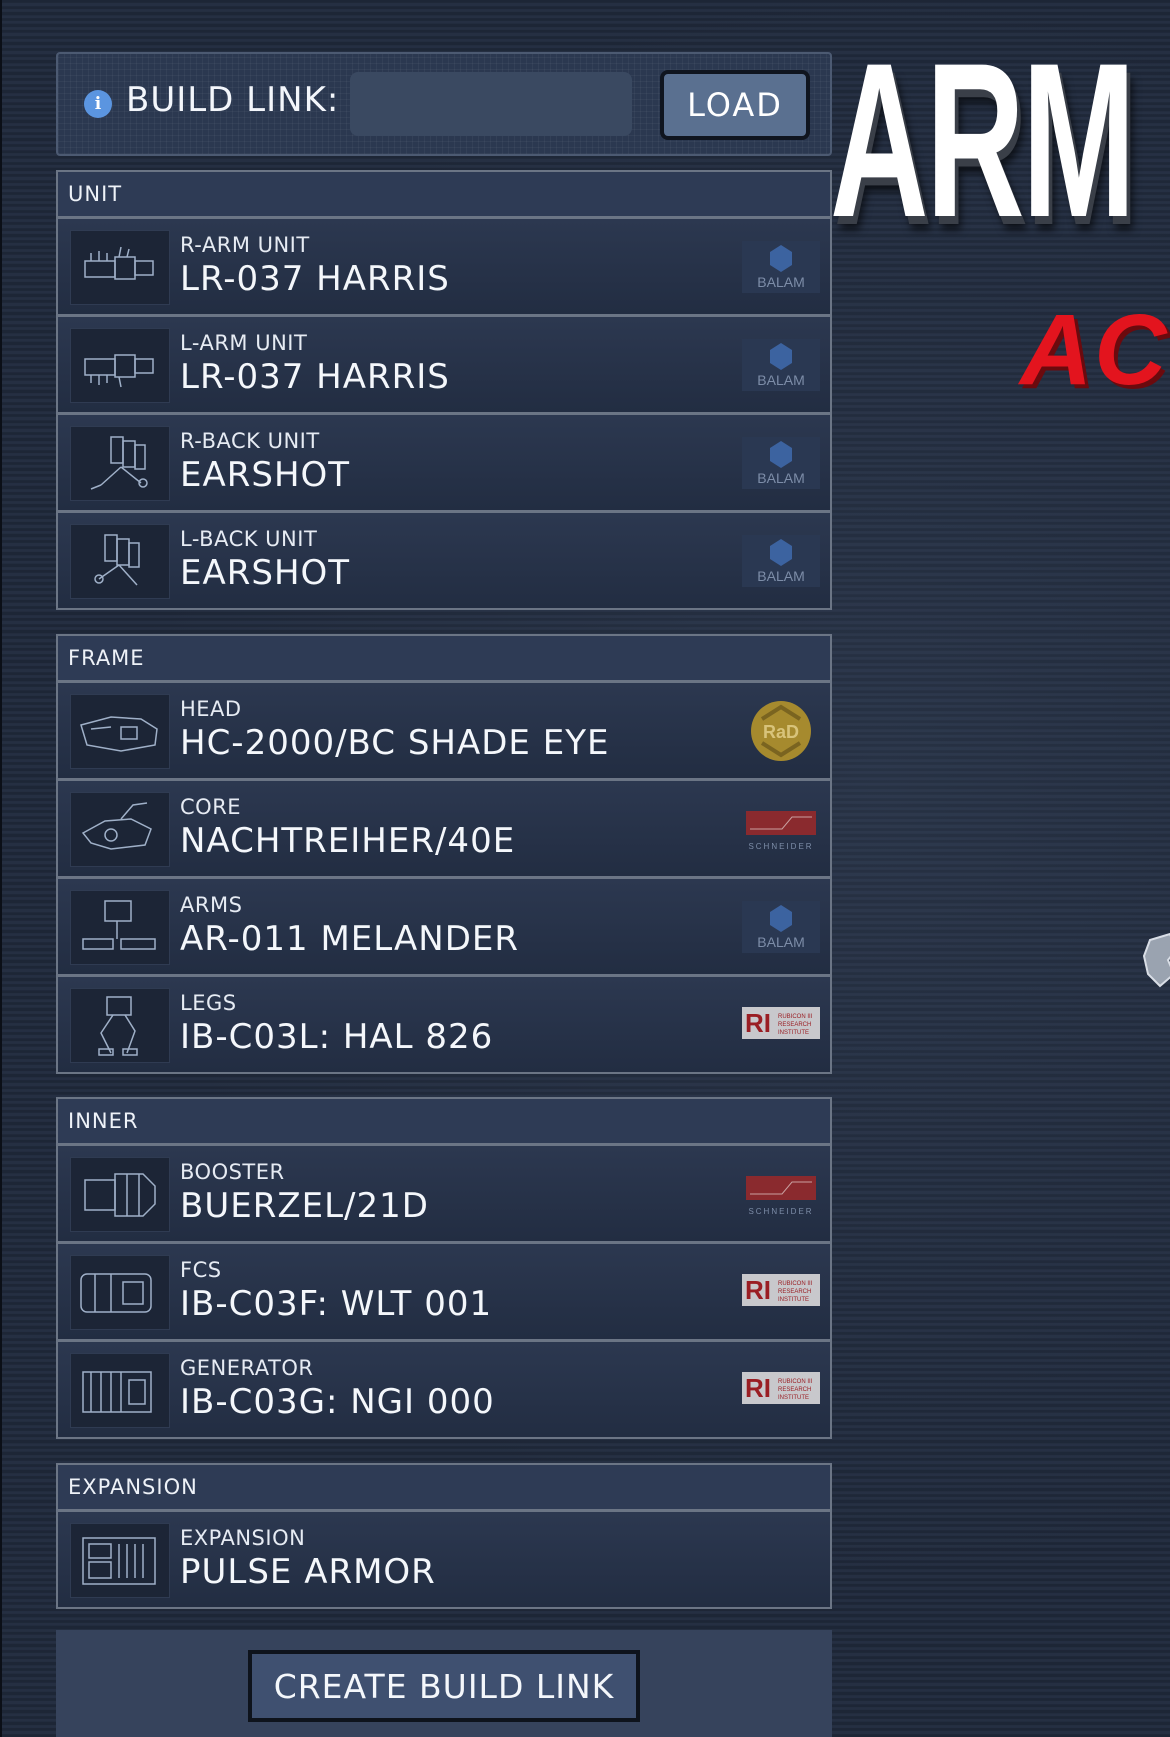  What do you see at coordinates (211, 709) in the screenshot?
I see `slot-label: HEAD` at bounding box center [211, 709].